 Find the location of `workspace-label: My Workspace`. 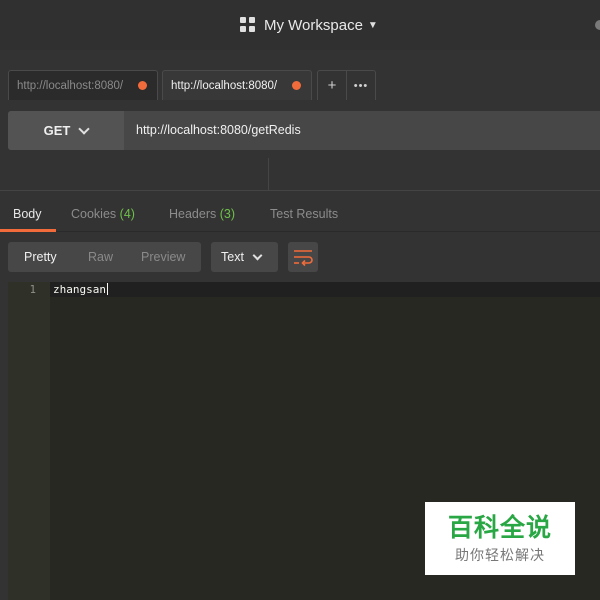

workspace-label: My Workspace is located at coordinates (313, 25).